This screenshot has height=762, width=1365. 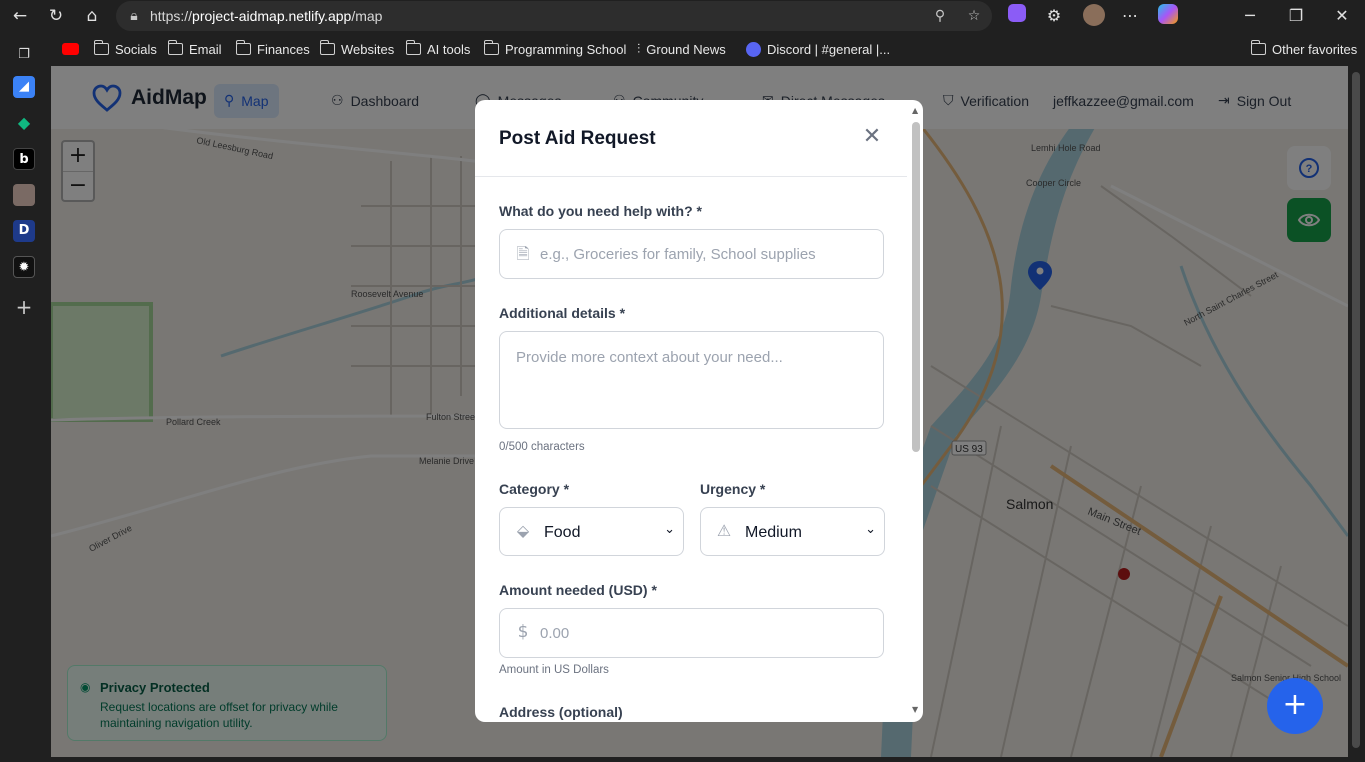 I want to click on youtube-icon, so click(x=70, y=49).